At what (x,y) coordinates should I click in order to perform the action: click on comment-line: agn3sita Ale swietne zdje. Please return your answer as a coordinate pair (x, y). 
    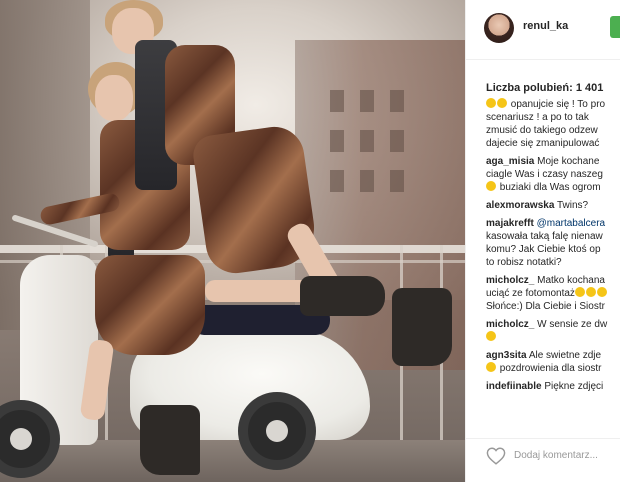
    Looking at the image, I should click on (553, 355).